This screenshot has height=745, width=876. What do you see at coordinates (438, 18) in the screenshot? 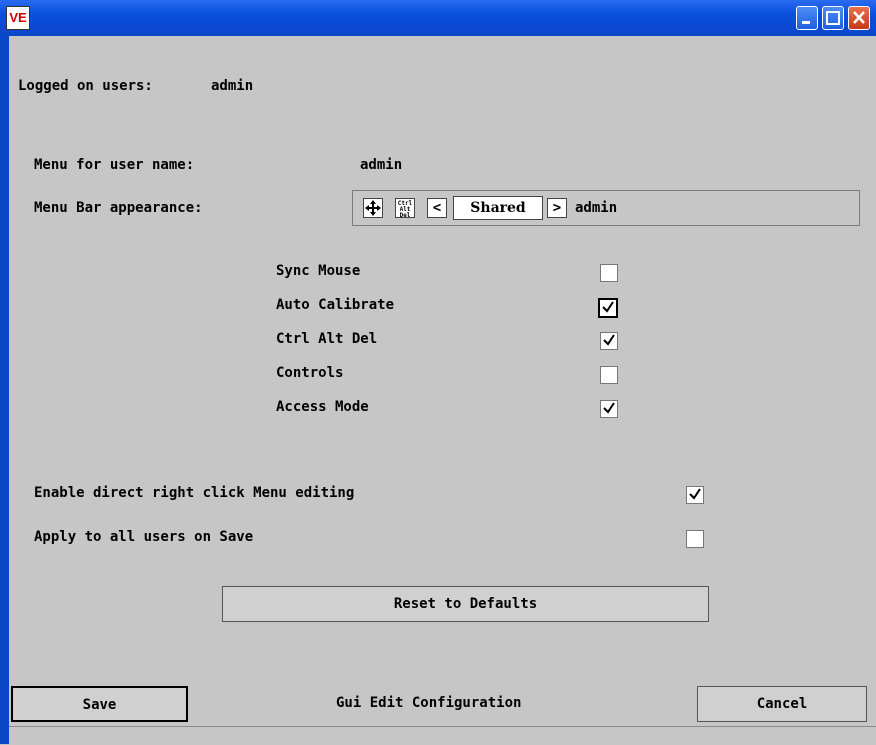
I see `title-bar: VE` at bounding box center [438, 18].